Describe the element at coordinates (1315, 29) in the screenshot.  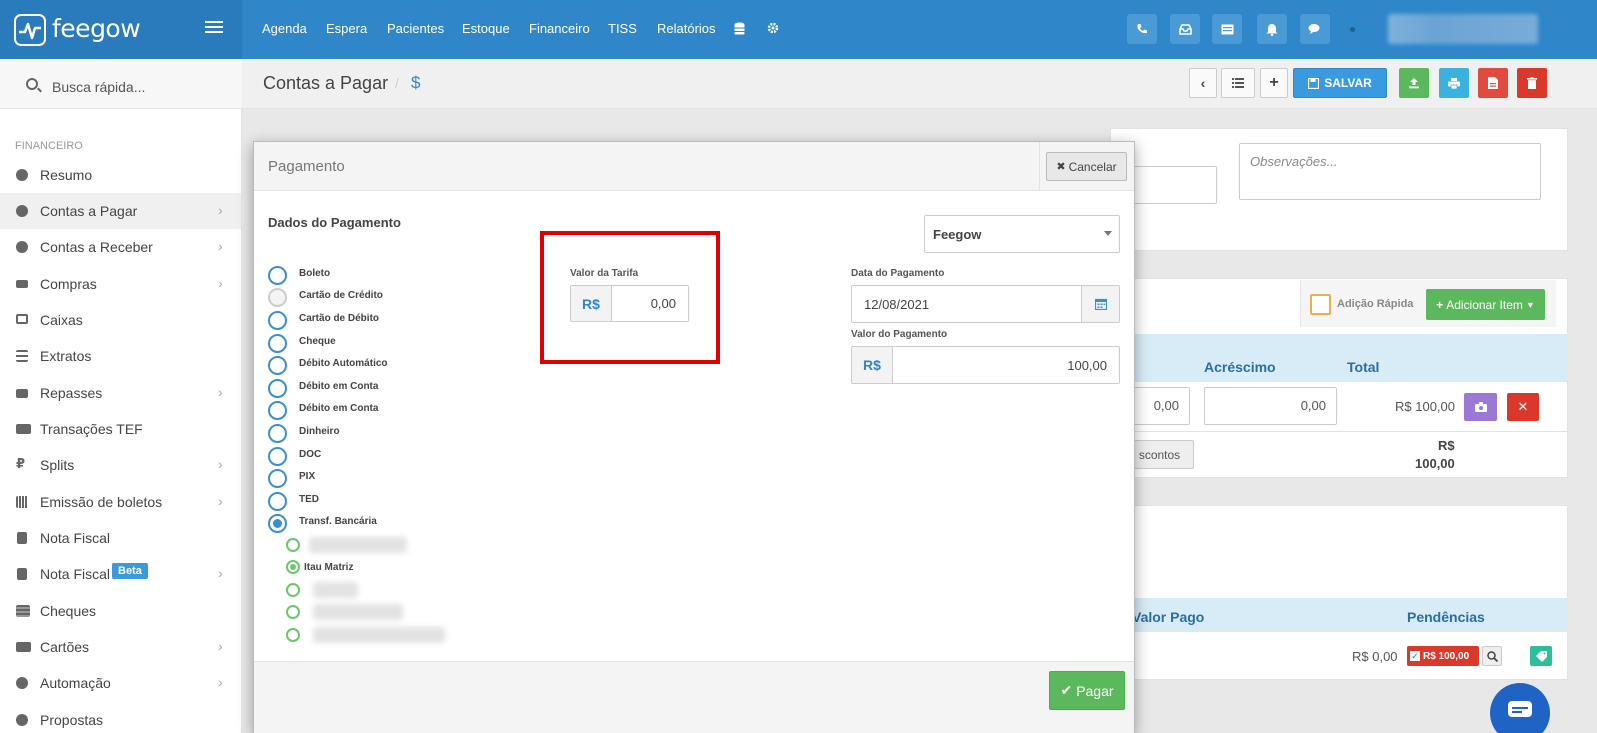
I see `chat-icon` at that location.